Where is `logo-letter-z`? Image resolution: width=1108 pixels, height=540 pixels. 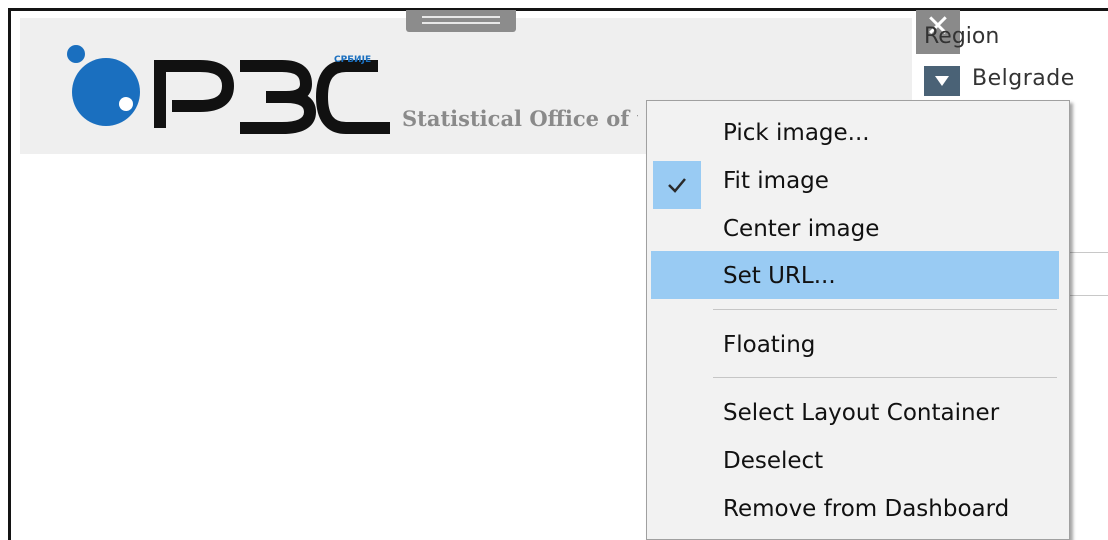 logo-letter-z is located at coordinates (278, 97).